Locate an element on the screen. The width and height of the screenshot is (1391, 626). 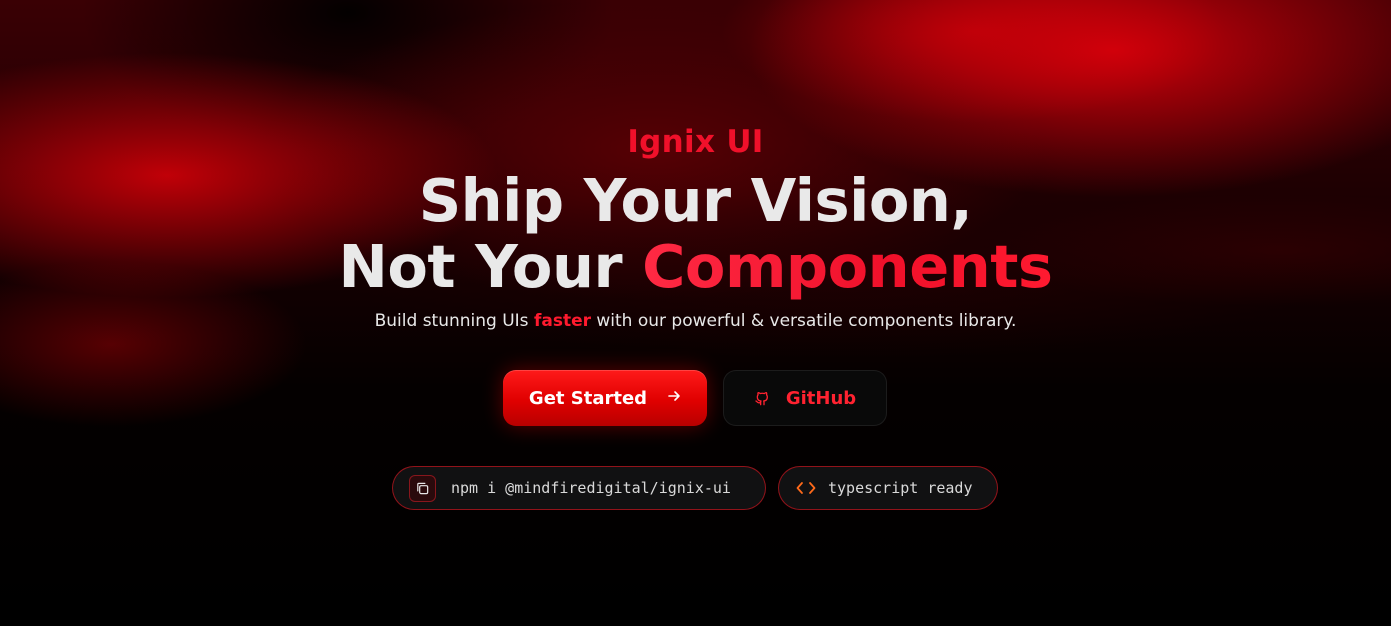
subtitle-highlight: faster is located at coordinates (562, 321).